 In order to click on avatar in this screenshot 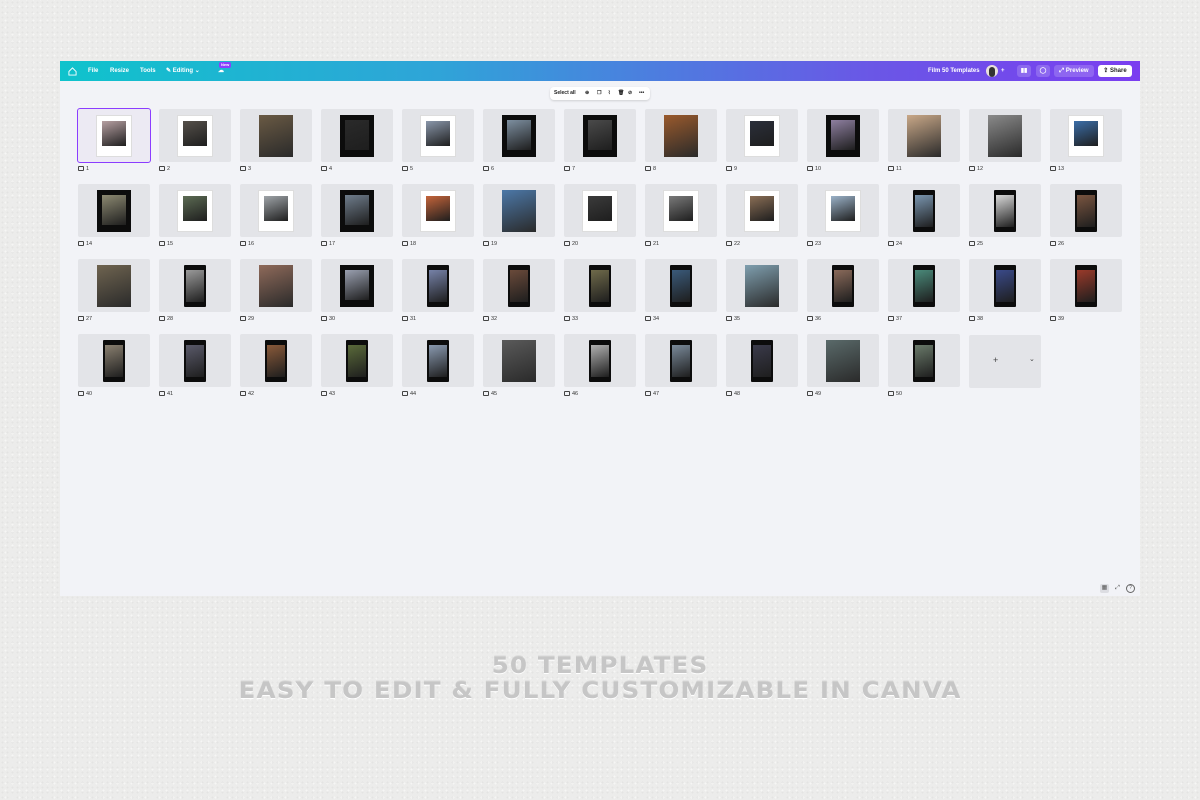, I will do `click(992, 71)`.